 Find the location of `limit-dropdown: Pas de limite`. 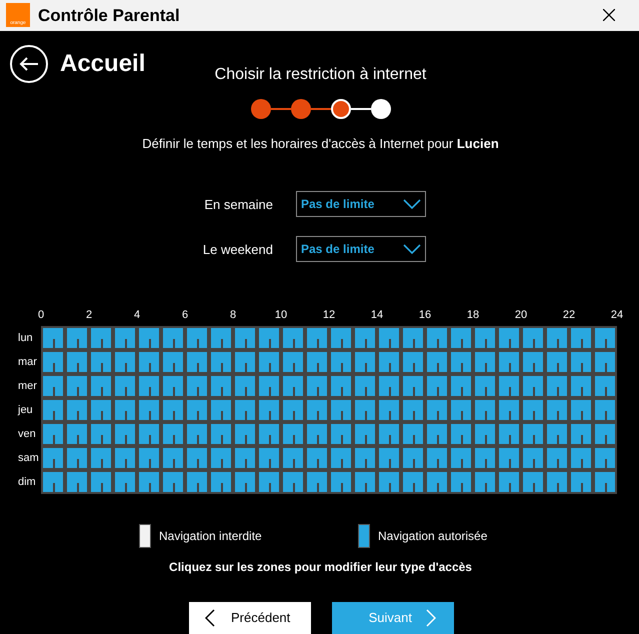

limit-dropdown: Pas de limite is located at coordinates (361, 249).